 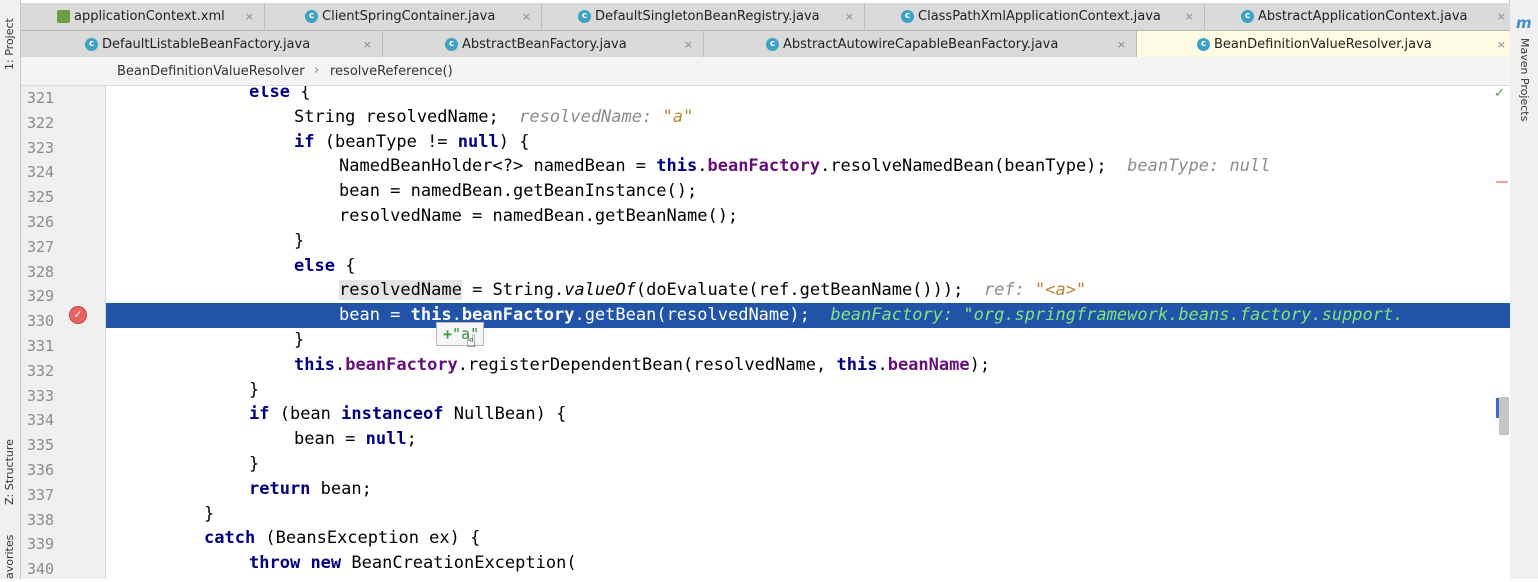 What do you see at coordinates (408, 414) in the screenshot?
I see `code-line: if (bean instanceof NullBean) {` at bounding box center [408, 414].